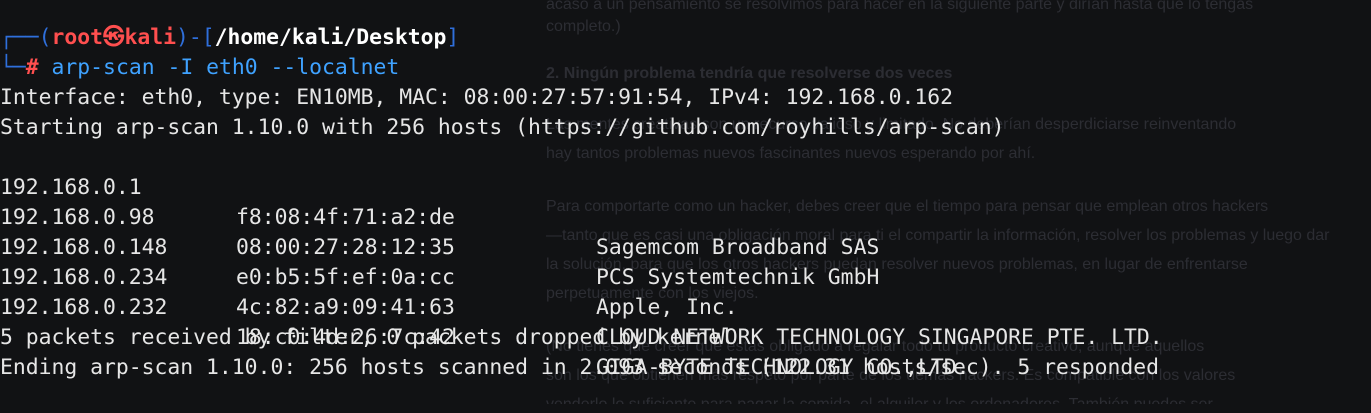  Describe the element at coordinates (114, 37) in the screenshot. I see `at-symbol-icon: ㉿` at that location.